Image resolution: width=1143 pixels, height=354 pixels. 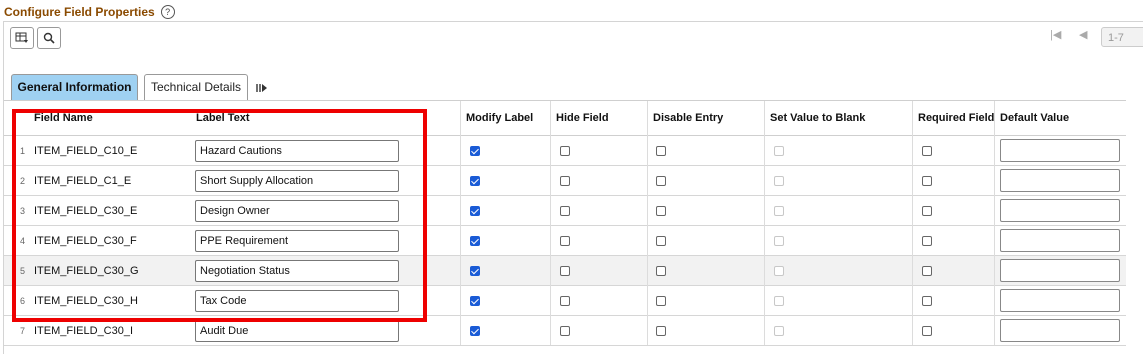 What do you see at coordinates (1122, 37) in the screenshot?
I see `pager-range: 1-7` at bounding box center [1122, 37].